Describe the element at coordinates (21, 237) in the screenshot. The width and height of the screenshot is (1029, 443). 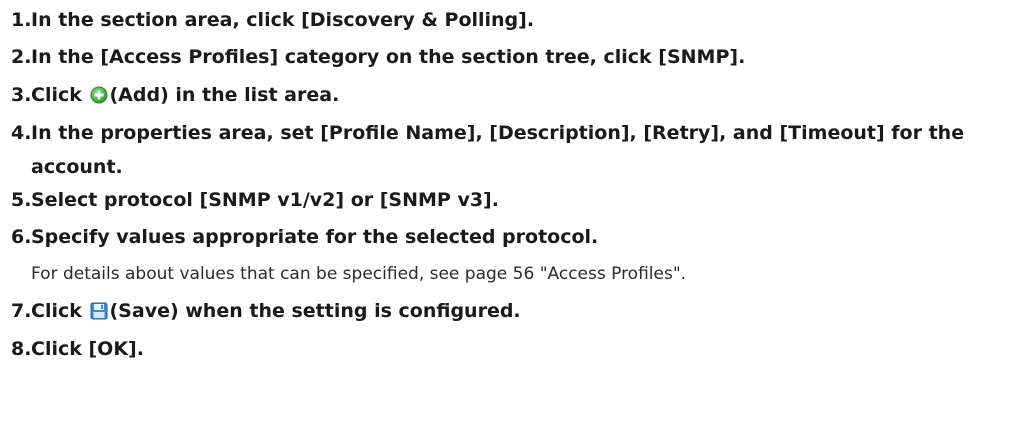
I see `step-number: 6.` at that location.